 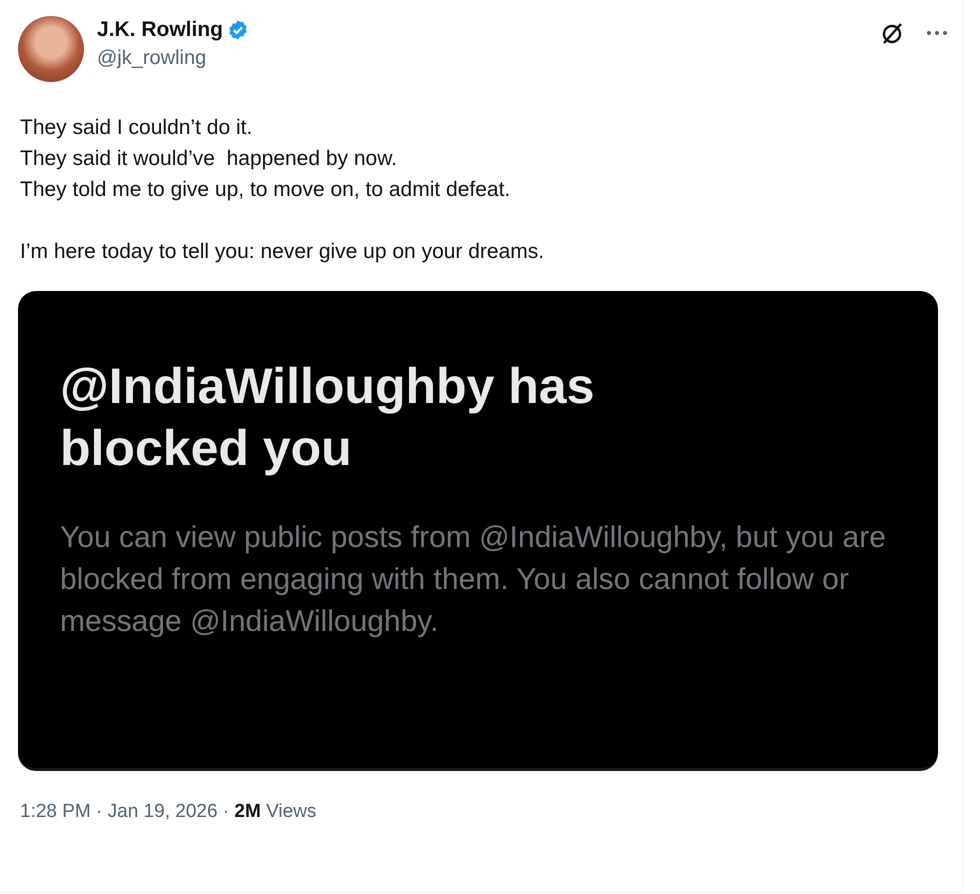 What do you see at coordinates (168, 812) in the screenshot?
I see `post-timestamp: 1:28 PM · Jan 19, 2026 · 2M Views` at bounding box center [168, 812].